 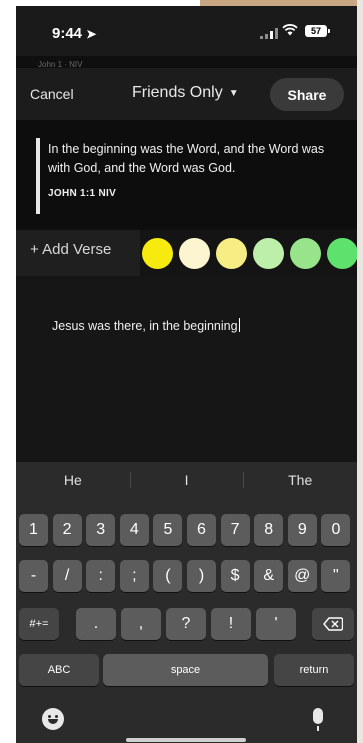 I want to click on key: 3, so click(x=101, y=530).